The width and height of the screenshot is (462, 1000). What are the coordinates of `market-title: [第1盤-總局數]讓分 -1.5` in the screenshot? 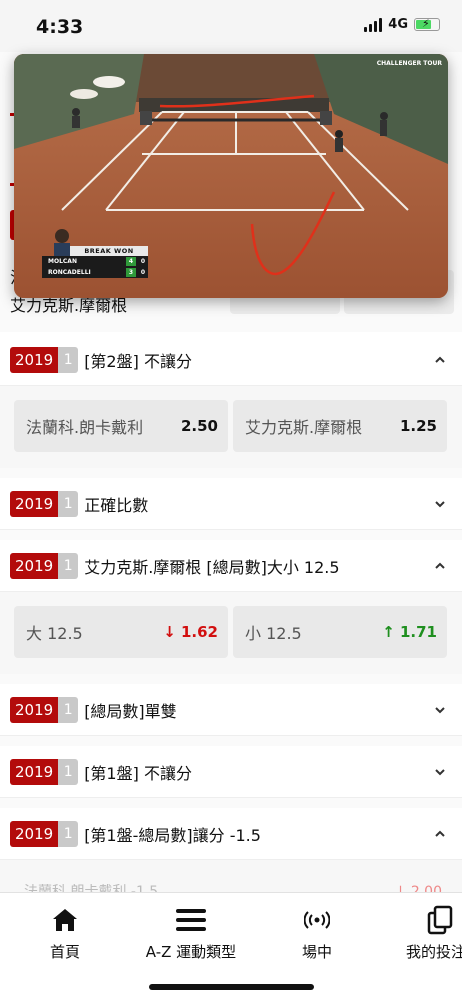 It's located at (172, 835).